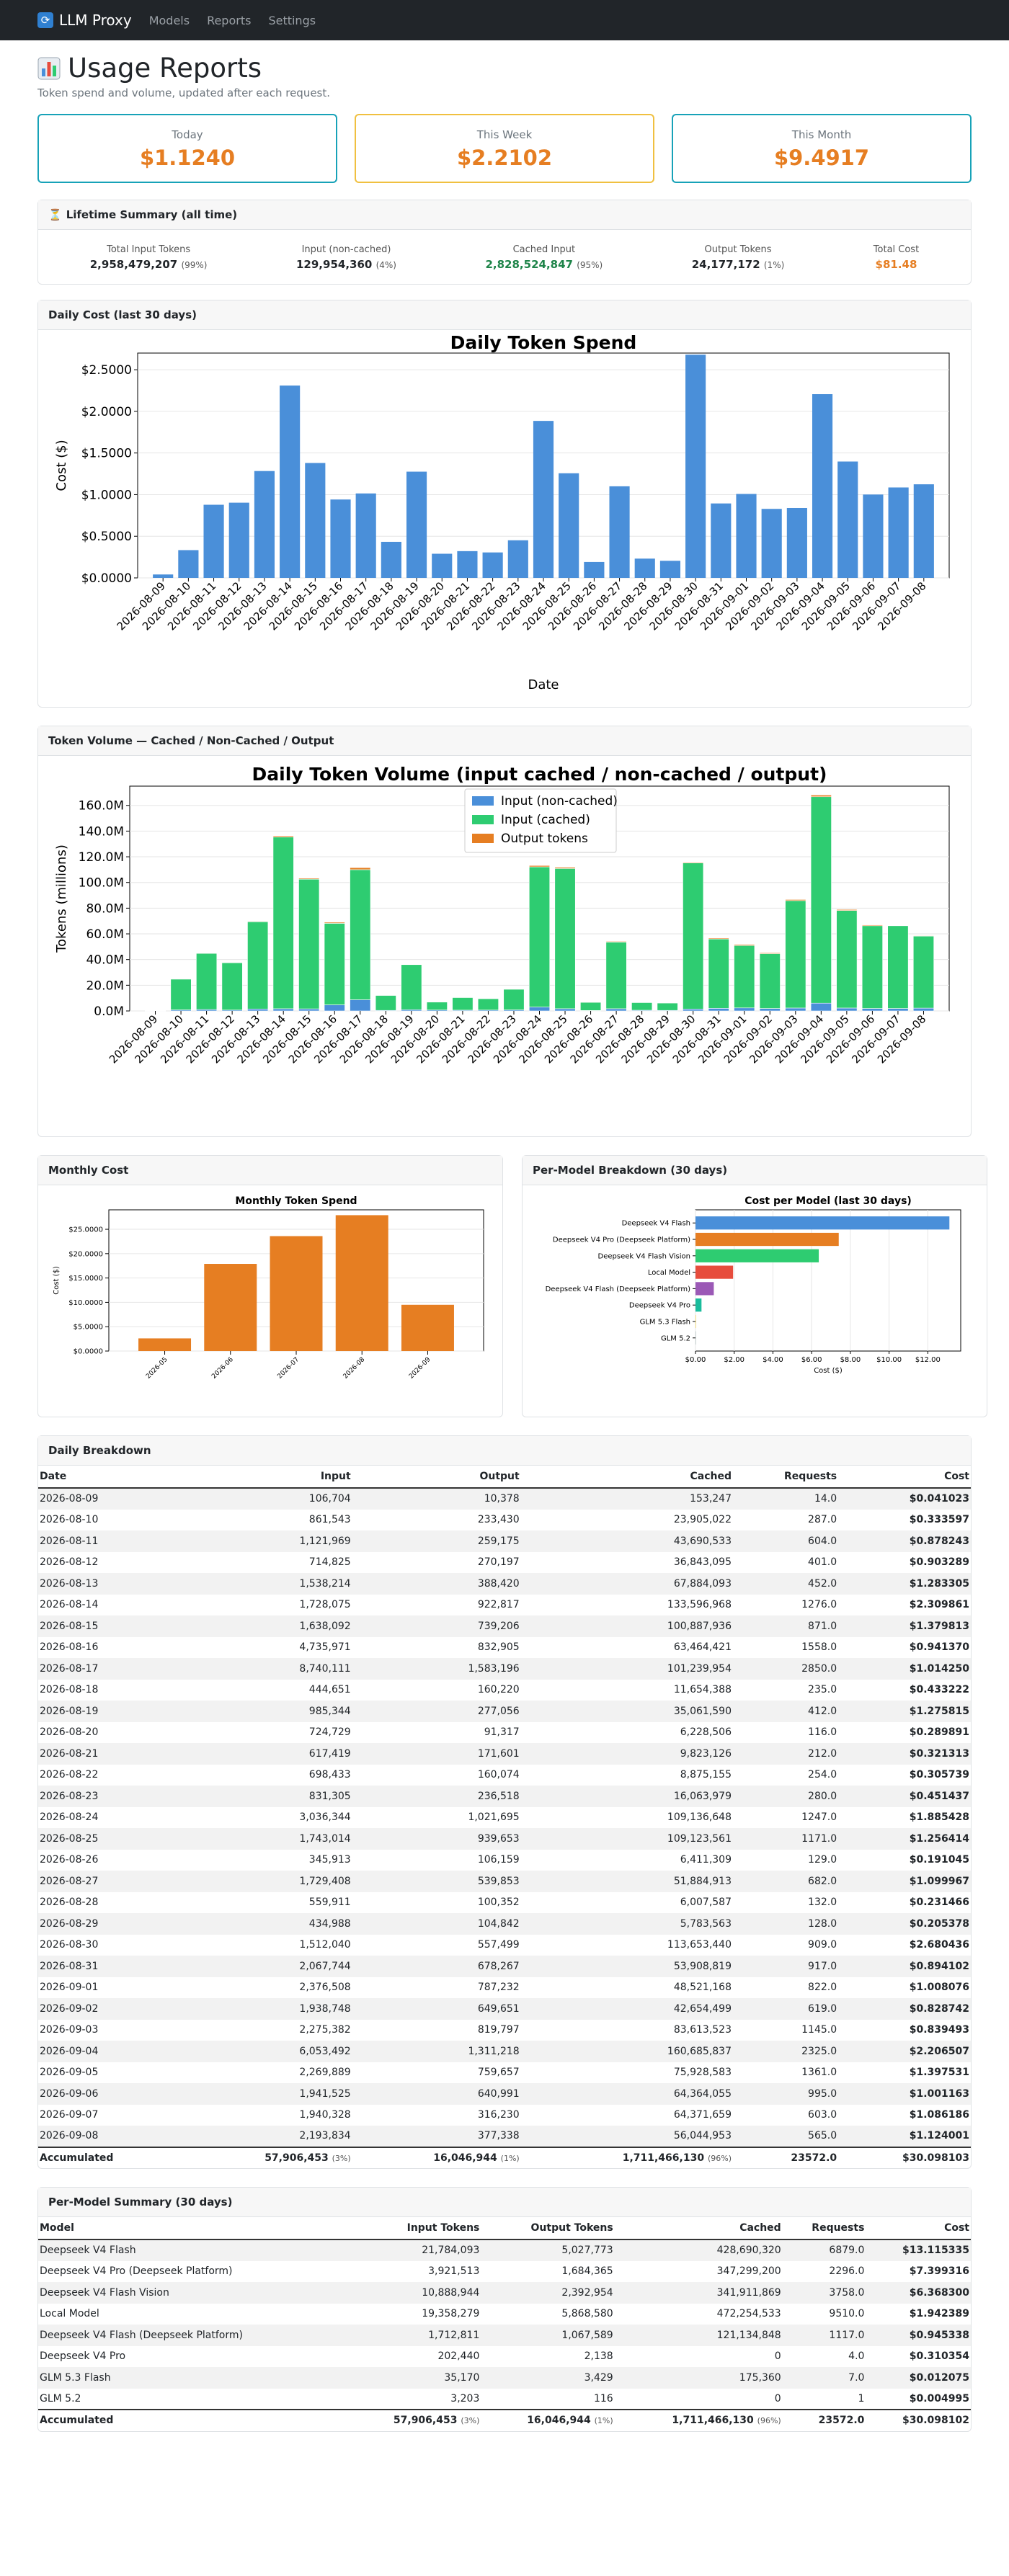 The height and width of the screenshot is (2576, 1009). I want to click on table-cell: 160,685,837, so click(699, 2051).